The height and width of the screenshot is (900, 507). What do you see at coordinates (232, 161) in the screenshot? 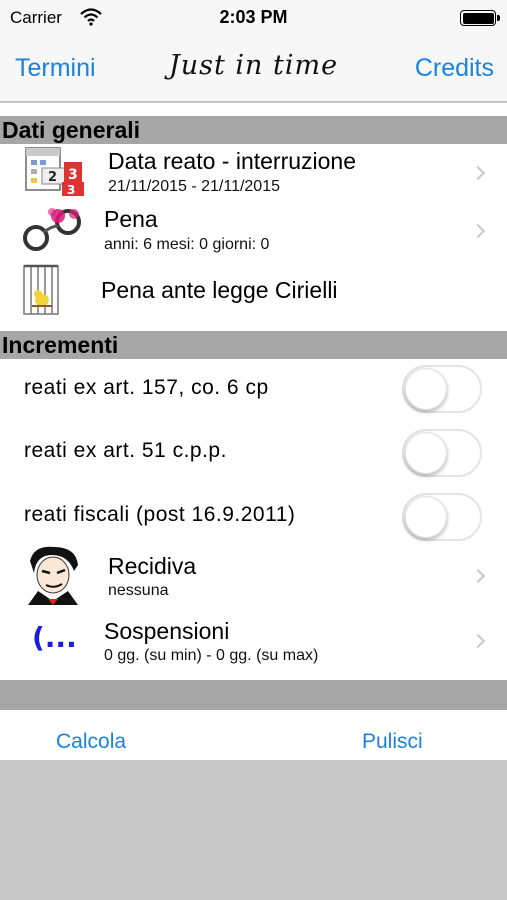
I see `data-reato-title: Data reato - interruzione` at bounding box center [232, 161].